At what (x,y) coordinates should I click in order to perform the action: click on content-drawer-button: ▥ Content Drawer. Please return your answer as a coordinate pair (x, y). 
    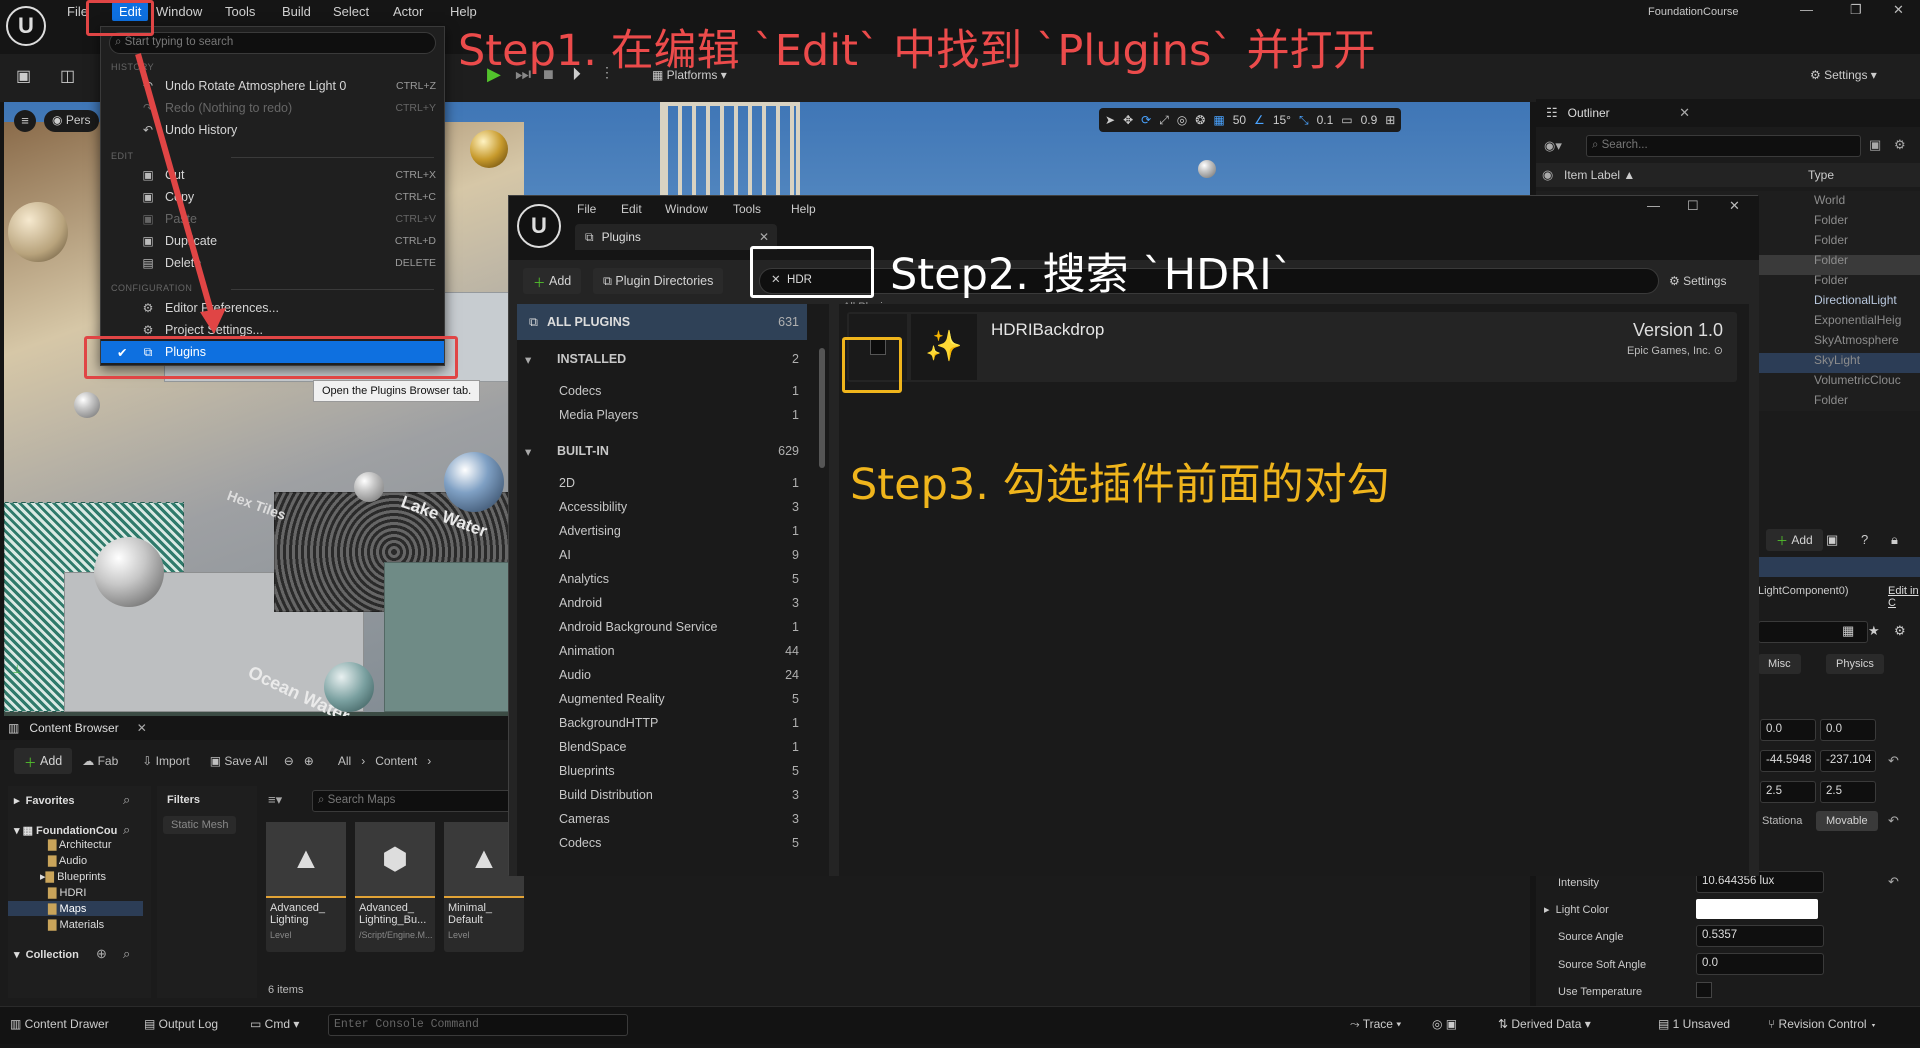
    Looking at the image, I should click on (59, 1024).